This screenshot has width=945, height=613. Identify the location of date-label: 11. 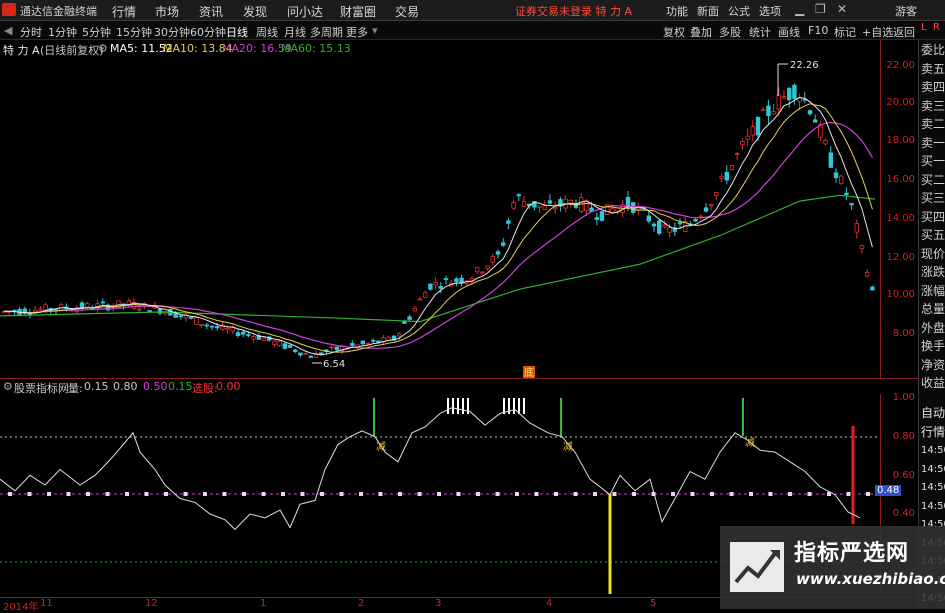
(46, 603).